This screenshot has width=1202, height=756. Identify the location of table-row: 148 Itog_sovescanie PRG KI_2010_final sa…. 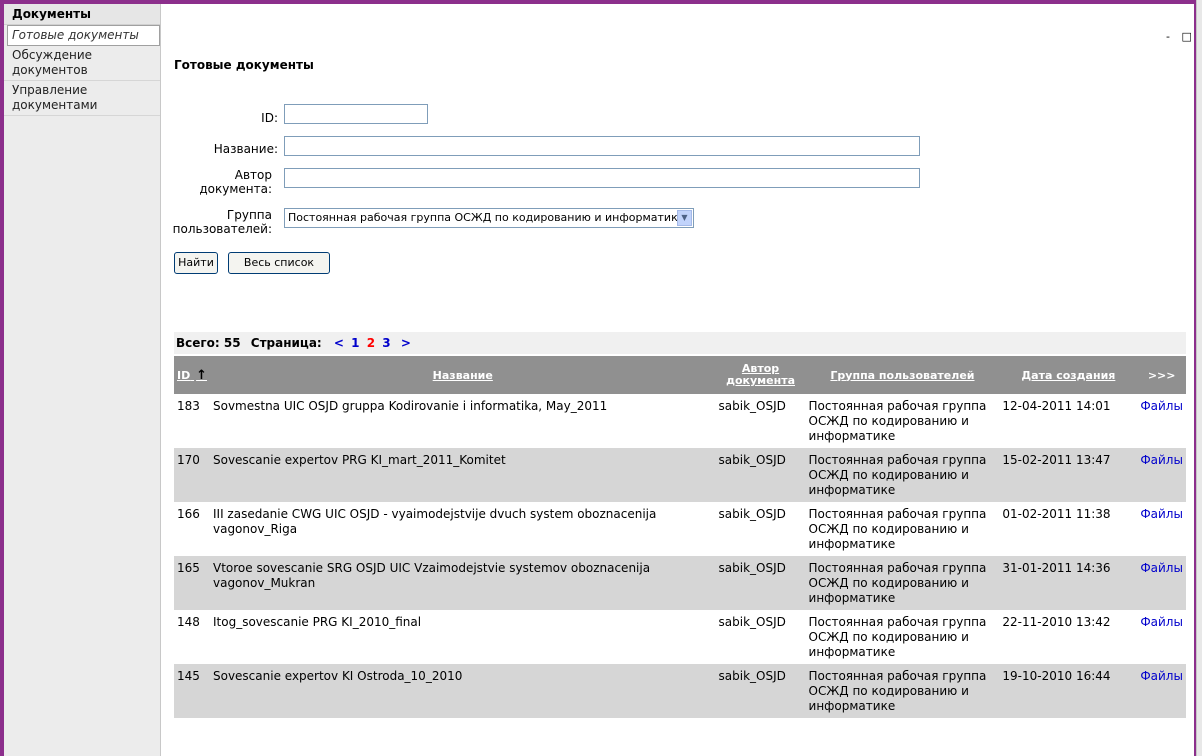
(680, 637).